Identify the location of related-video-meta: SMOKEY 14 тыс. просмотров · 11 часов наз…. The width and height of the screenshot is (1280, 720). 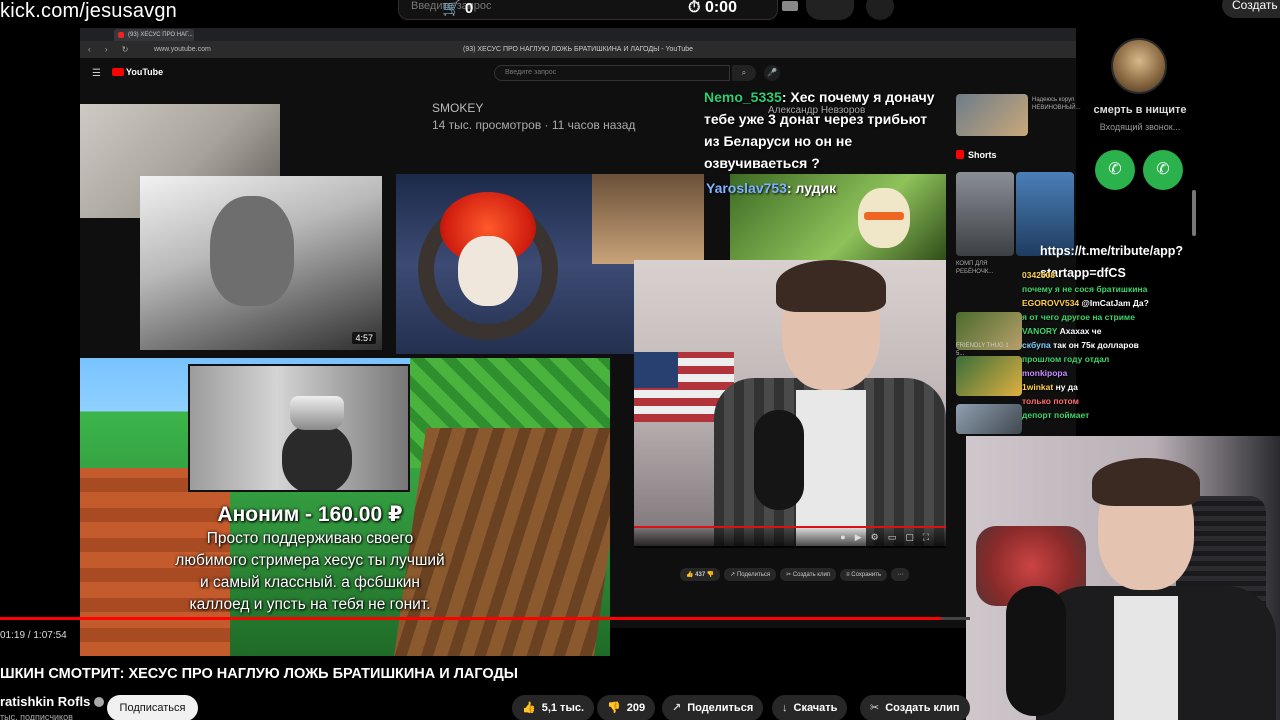
(533, 117).